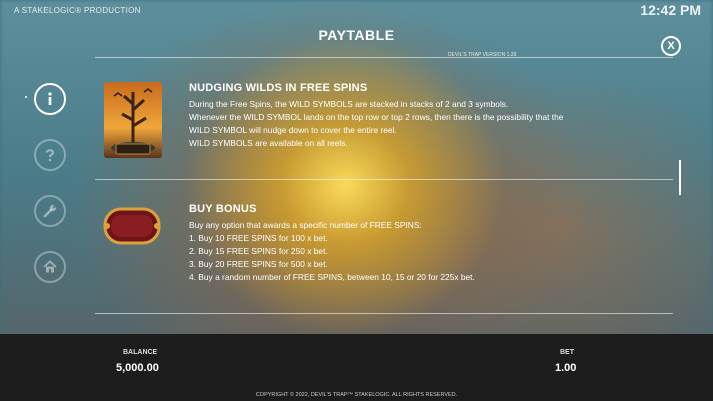 The height and width of the screenshot is (401, 713). I want to click on balance-label: BALANCE, so click(140, 352).